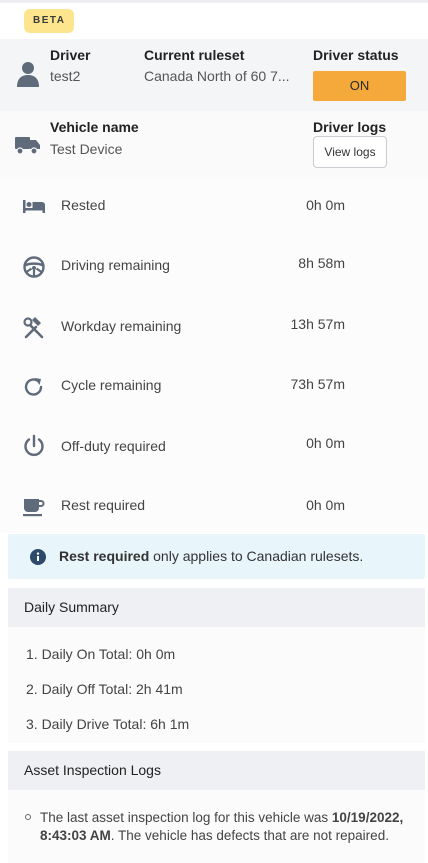 Image resolution: width=428 pixels, height=863 pixels. Describe the element at coordinates (350, 152) in the screenshot. I see `view-logs-button: View logs` at that location.